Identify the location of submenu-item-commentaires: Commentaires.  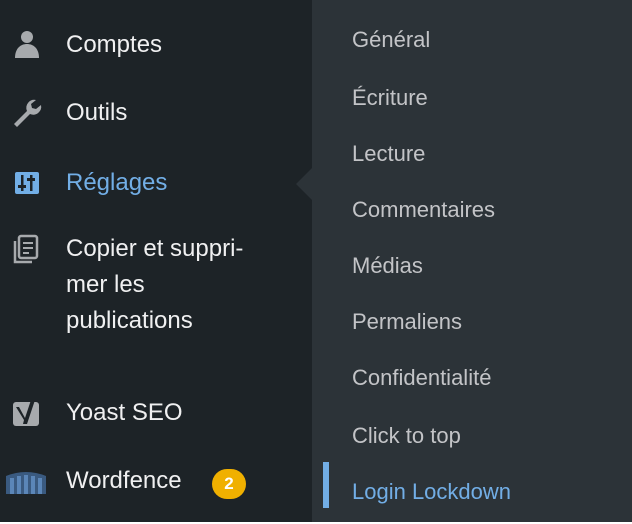
(423, 210).